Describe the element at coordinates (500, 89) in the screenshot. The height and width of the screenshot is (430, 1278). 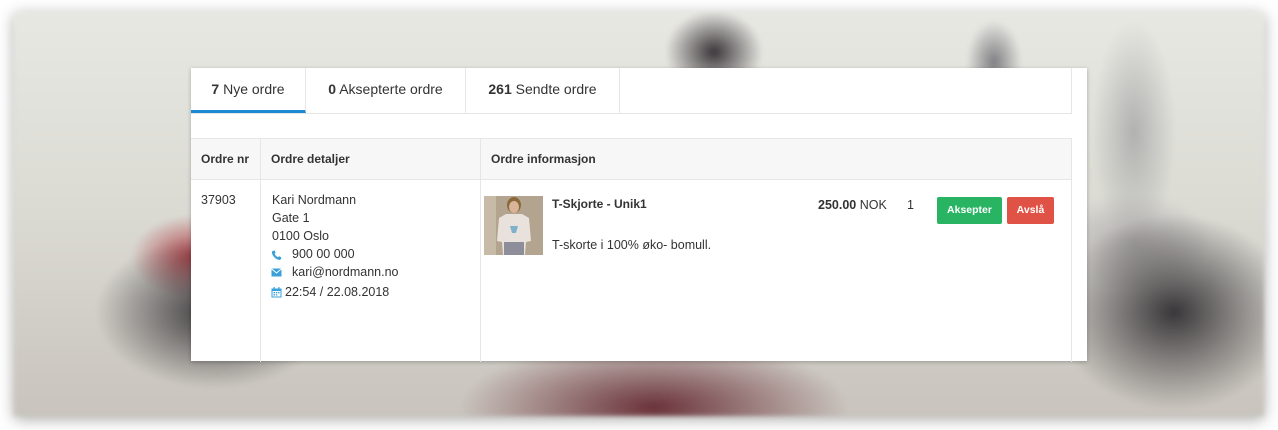
I see `tab-sent-orders-count: 261` at that location.